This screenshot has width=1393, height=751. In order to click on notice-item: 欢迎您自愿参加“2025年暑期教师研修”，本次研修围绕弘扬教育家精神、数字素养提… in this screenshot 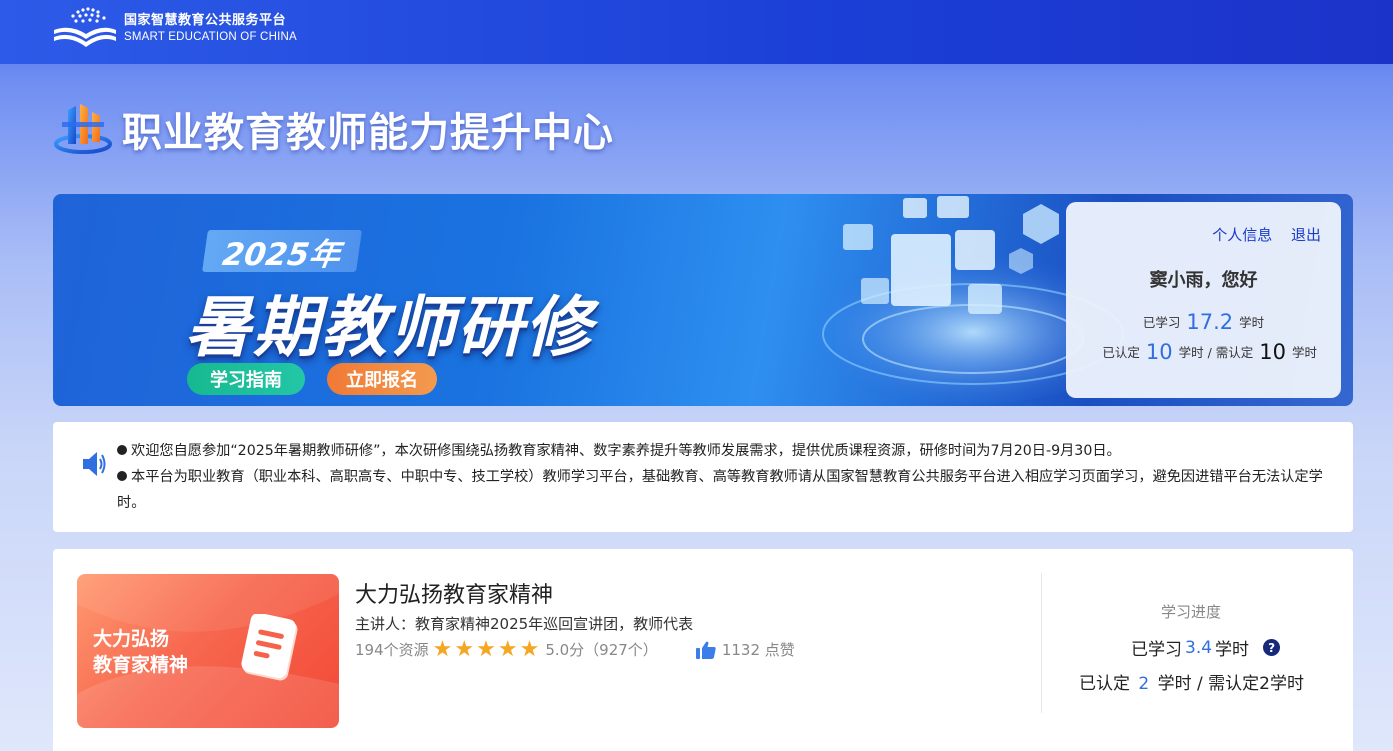, I will do `click(722, 451)`.